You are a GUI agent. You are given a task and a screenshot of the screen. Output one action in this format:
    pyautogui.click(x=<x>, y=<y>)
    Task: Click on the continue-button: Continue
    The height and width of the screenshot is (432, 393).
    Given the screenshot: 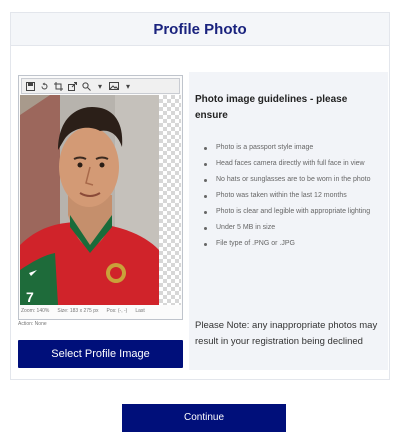 What is the action you would take?
    pyautogui.click(x=204, y=418)
    